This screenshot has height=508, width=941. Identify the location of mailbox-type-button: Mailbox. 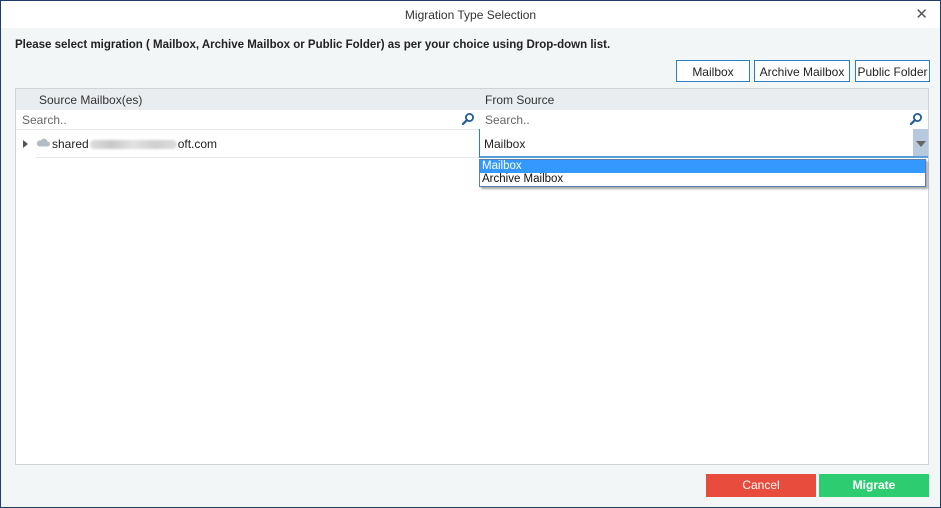
(713, 71).